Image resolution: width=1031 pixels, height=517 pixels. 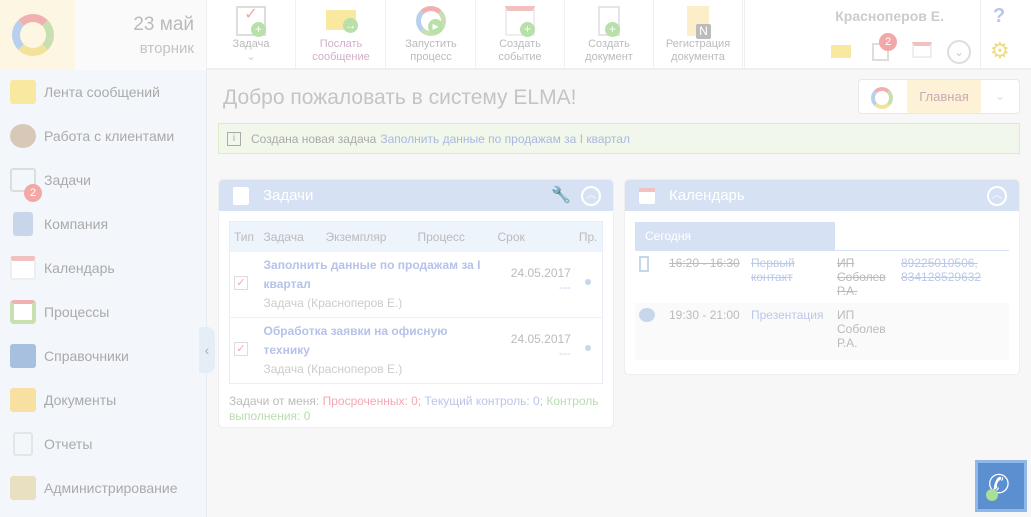 I want to click on elma-logo-icon, so click(x=883, y=96).